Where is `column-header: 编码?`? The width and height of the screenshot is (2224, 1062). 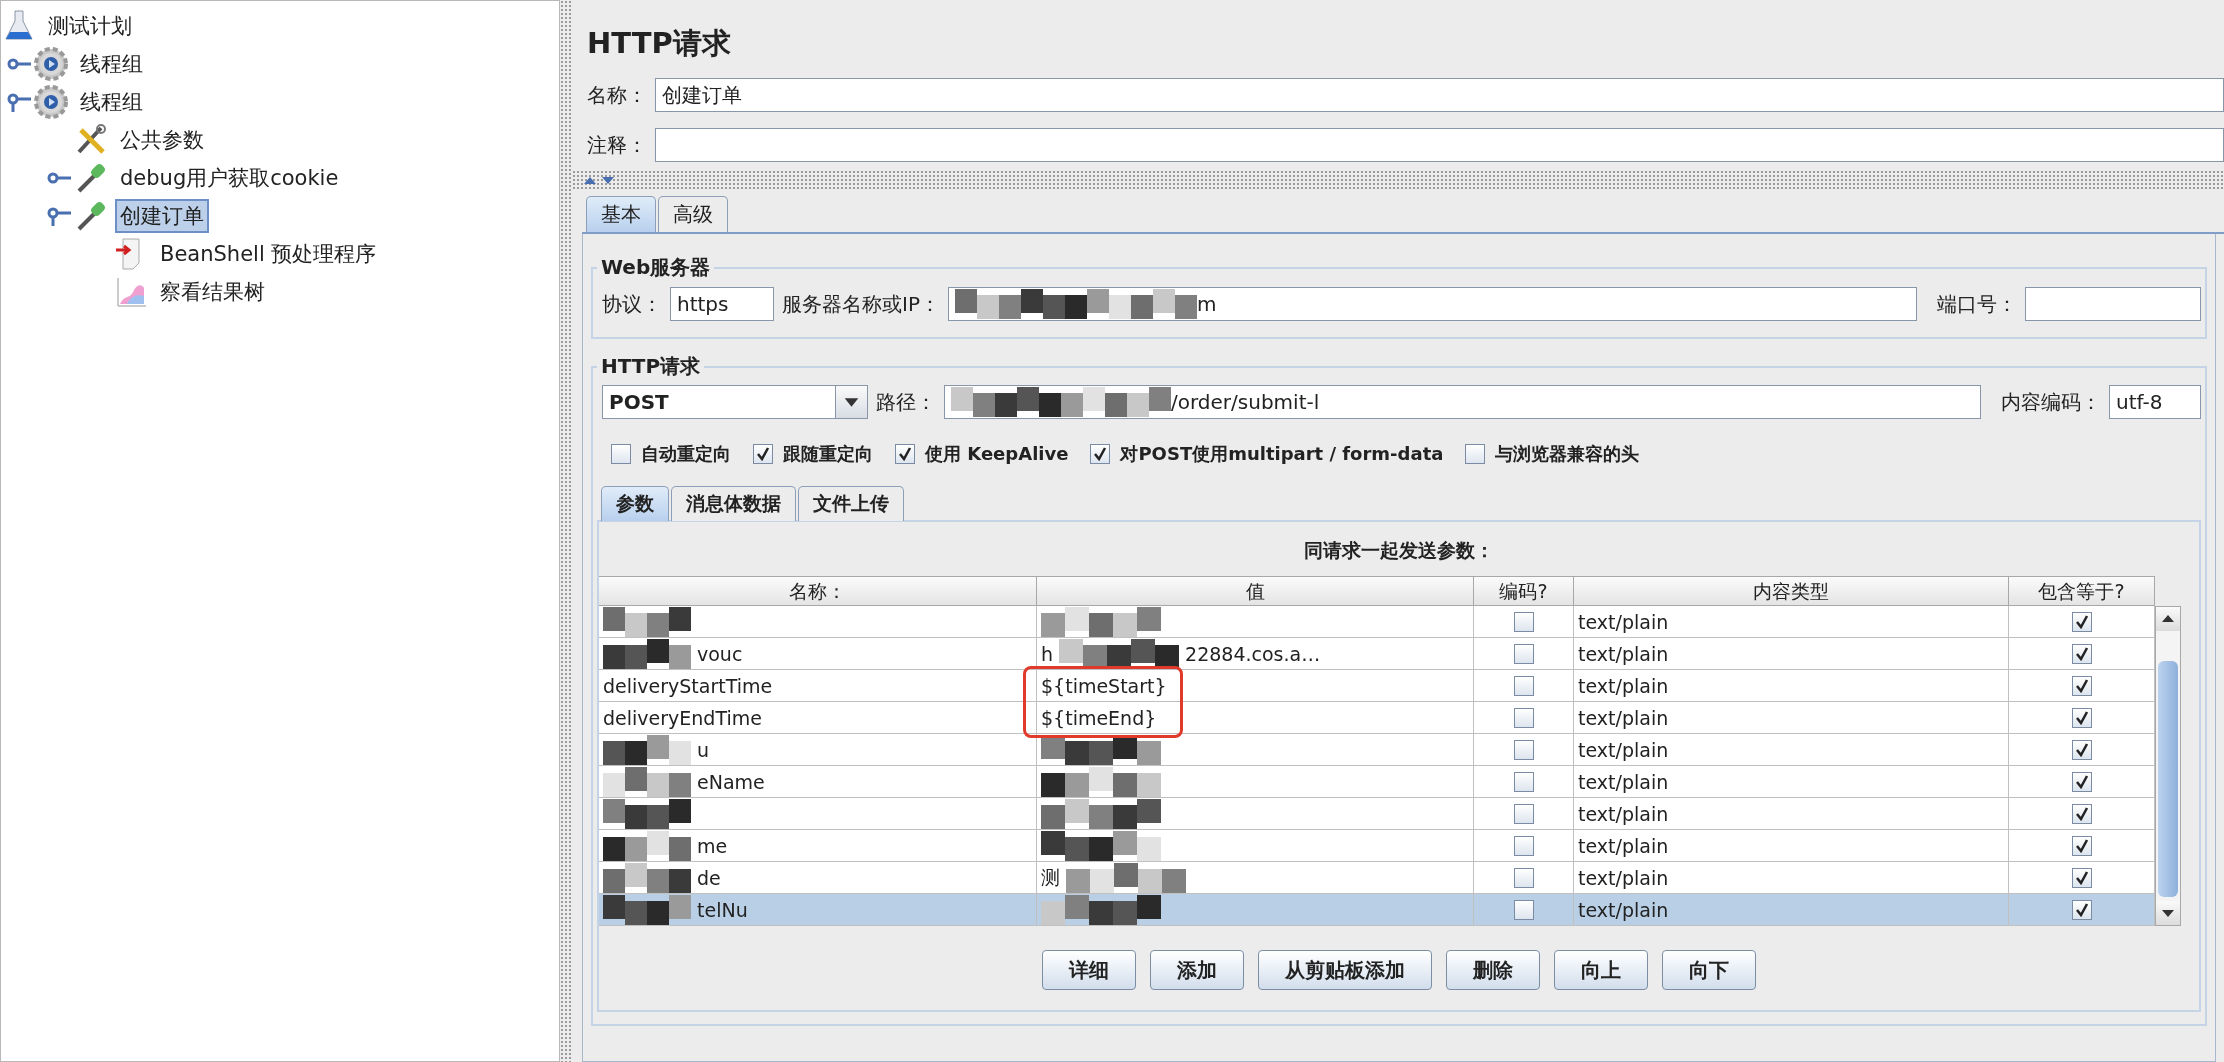 column-header: 编码? is located at coordinates (1524, 591).